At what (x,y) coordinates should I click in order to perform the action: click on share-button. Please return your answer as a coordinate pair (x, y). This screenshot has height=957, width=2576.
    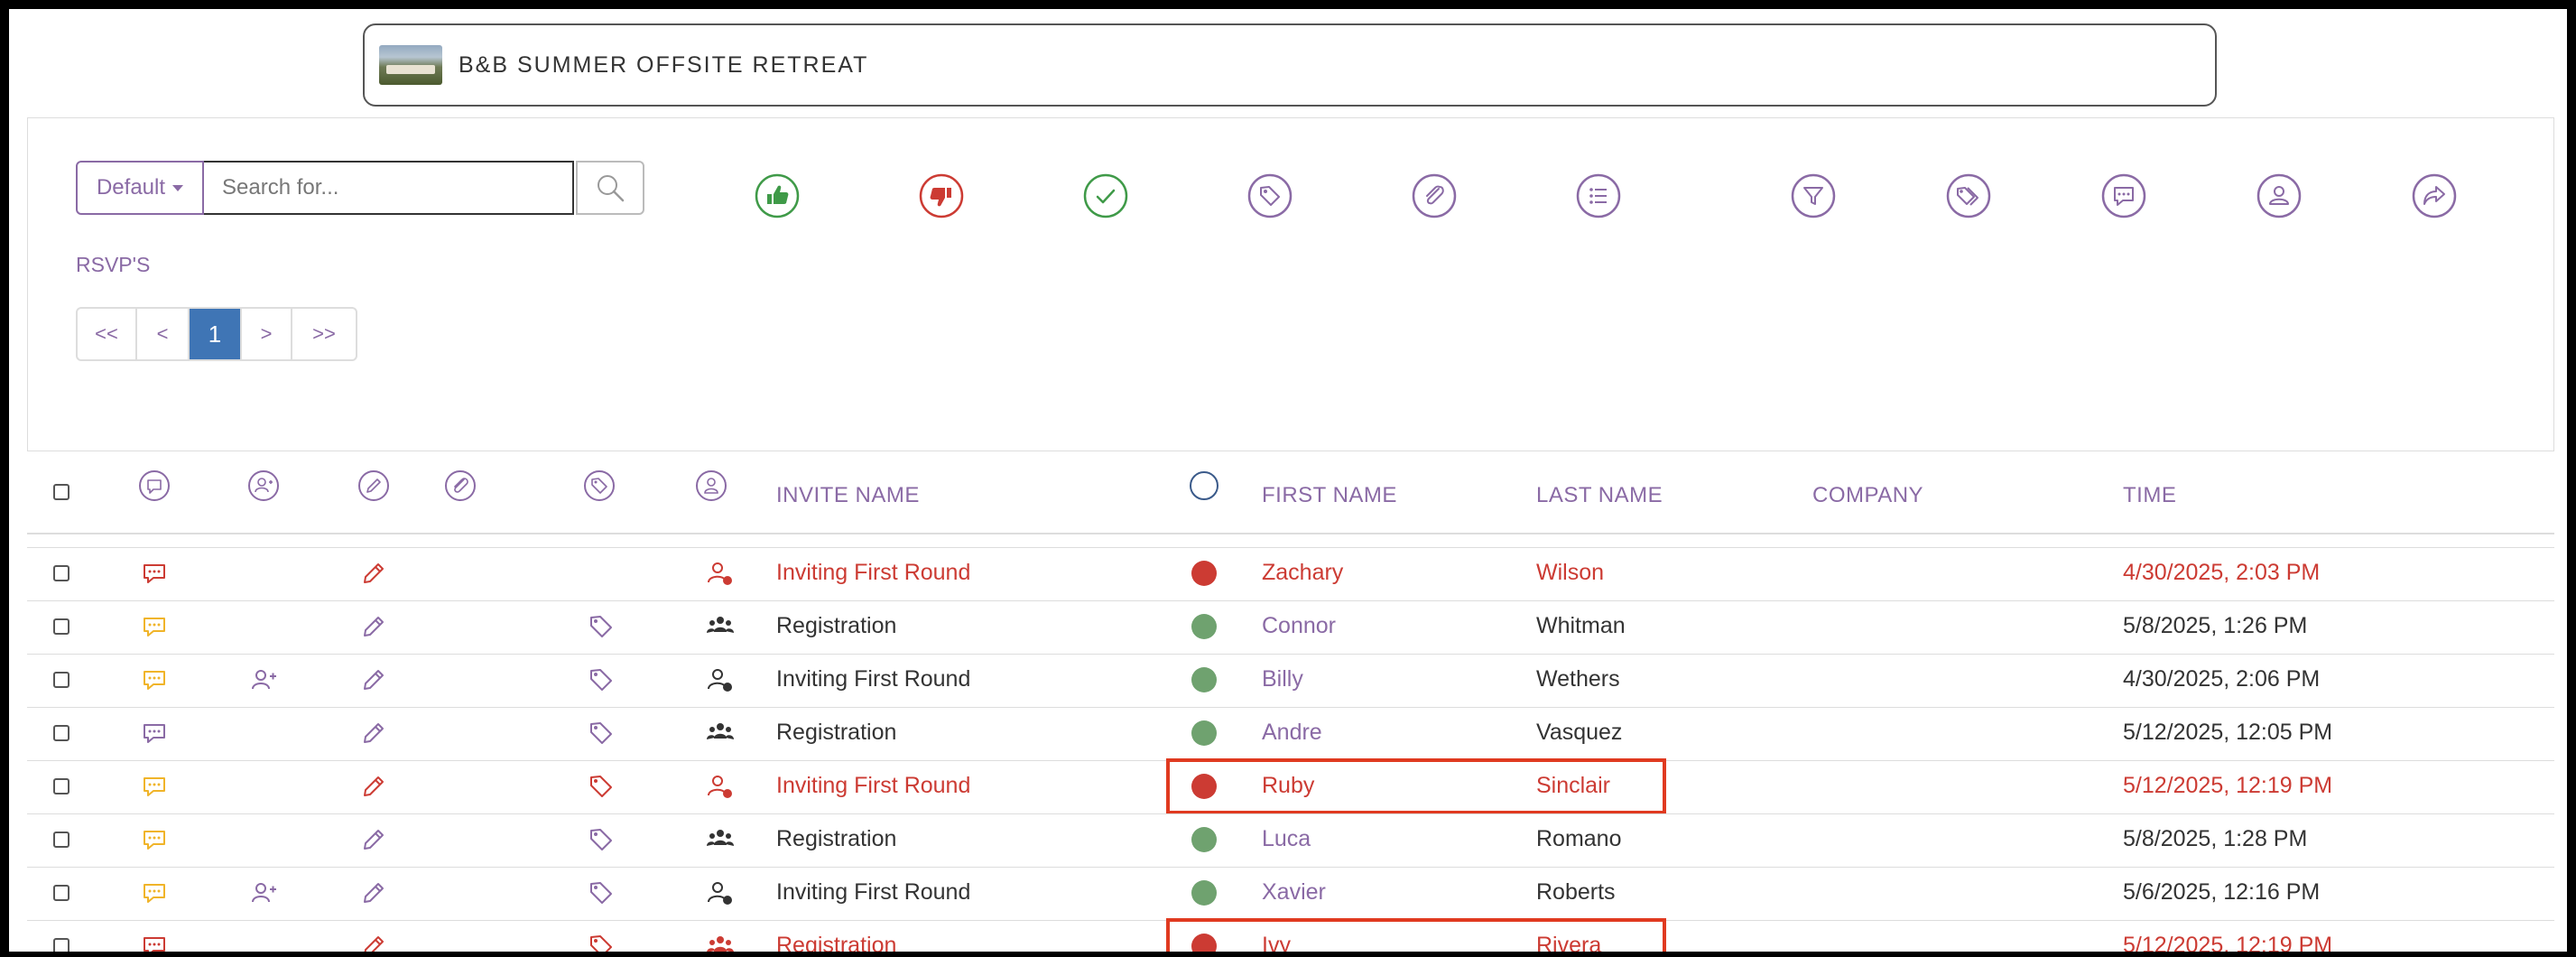
    Looking at the image, I should click on (2434, 195).